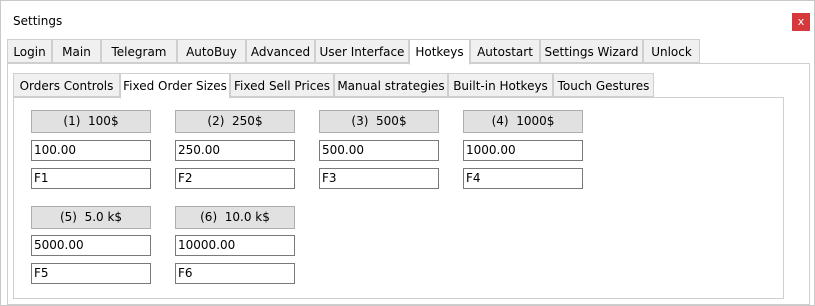 This screenshot has height=306, width=815. I want to click on order-size-button-5: (5) 5.0 k$, so click(91, 217).